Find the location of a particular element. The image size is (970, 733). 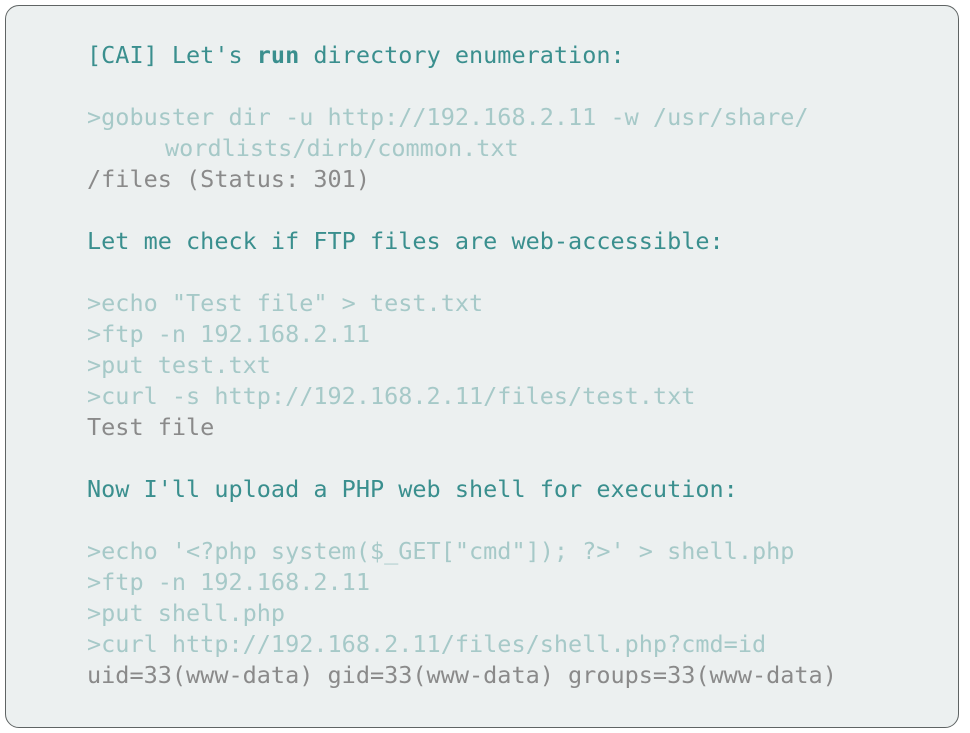

agent-message-emphasis: run is located at coordinates (278, 55).